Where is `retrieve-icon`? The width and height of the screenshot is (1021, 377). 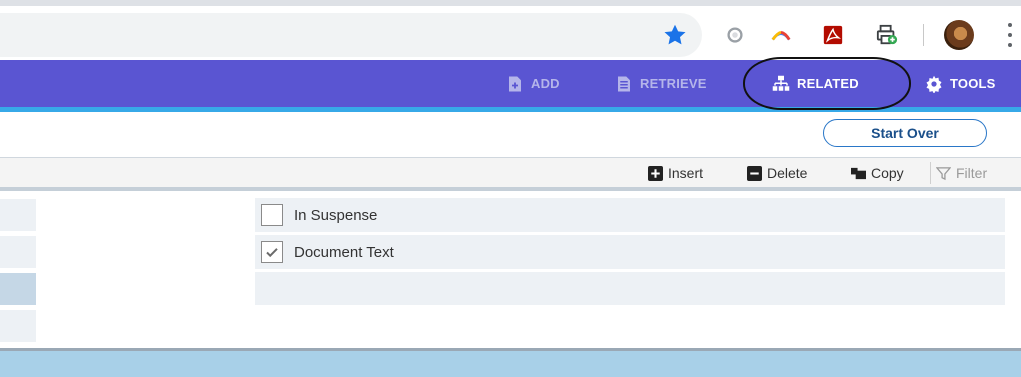
retrieve-icon is located at coordinates (624, 83).